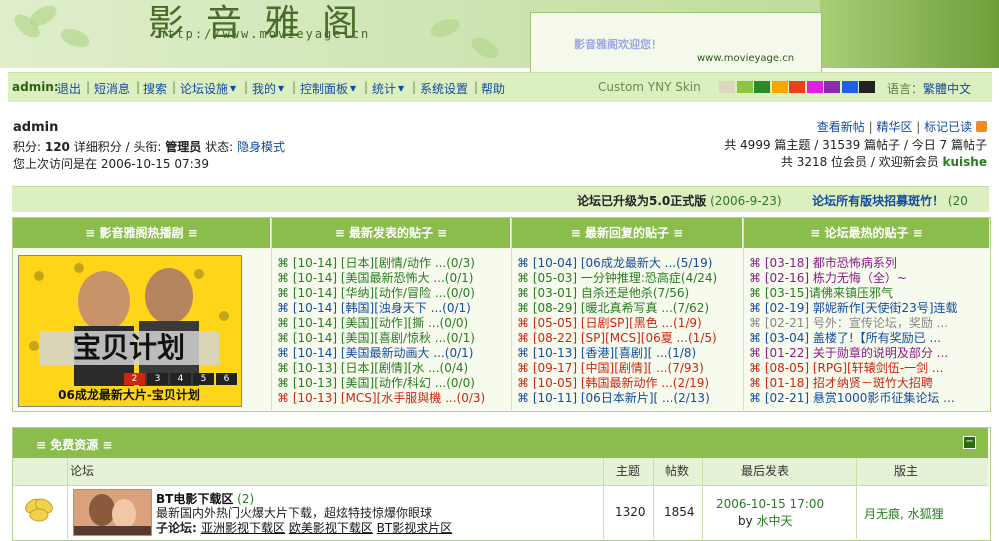 The image size is (999, 541). Describe the element at coordinates (157, 379) in the screenshot. I see `poster-page-button: 3` at that location.